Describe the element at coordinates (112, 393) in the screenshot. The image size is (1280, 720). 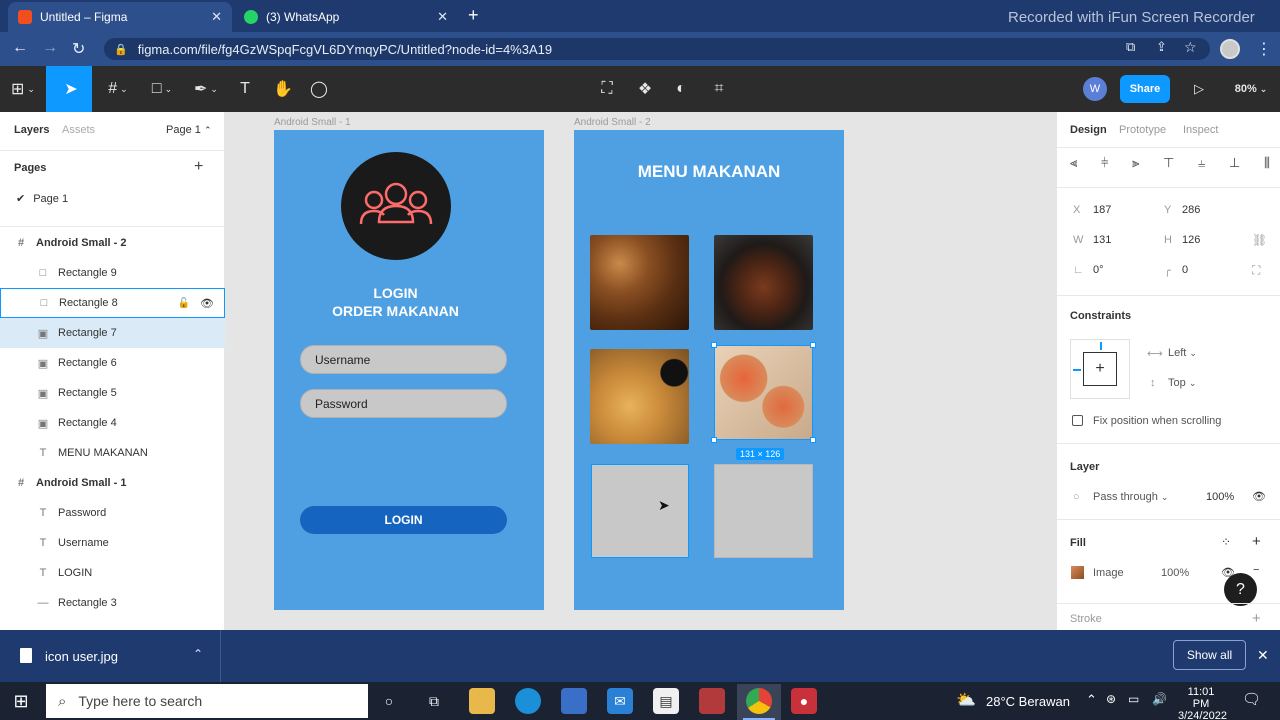
I see `layer-rectangle-5: ▣ Rectangle 5` at that location.